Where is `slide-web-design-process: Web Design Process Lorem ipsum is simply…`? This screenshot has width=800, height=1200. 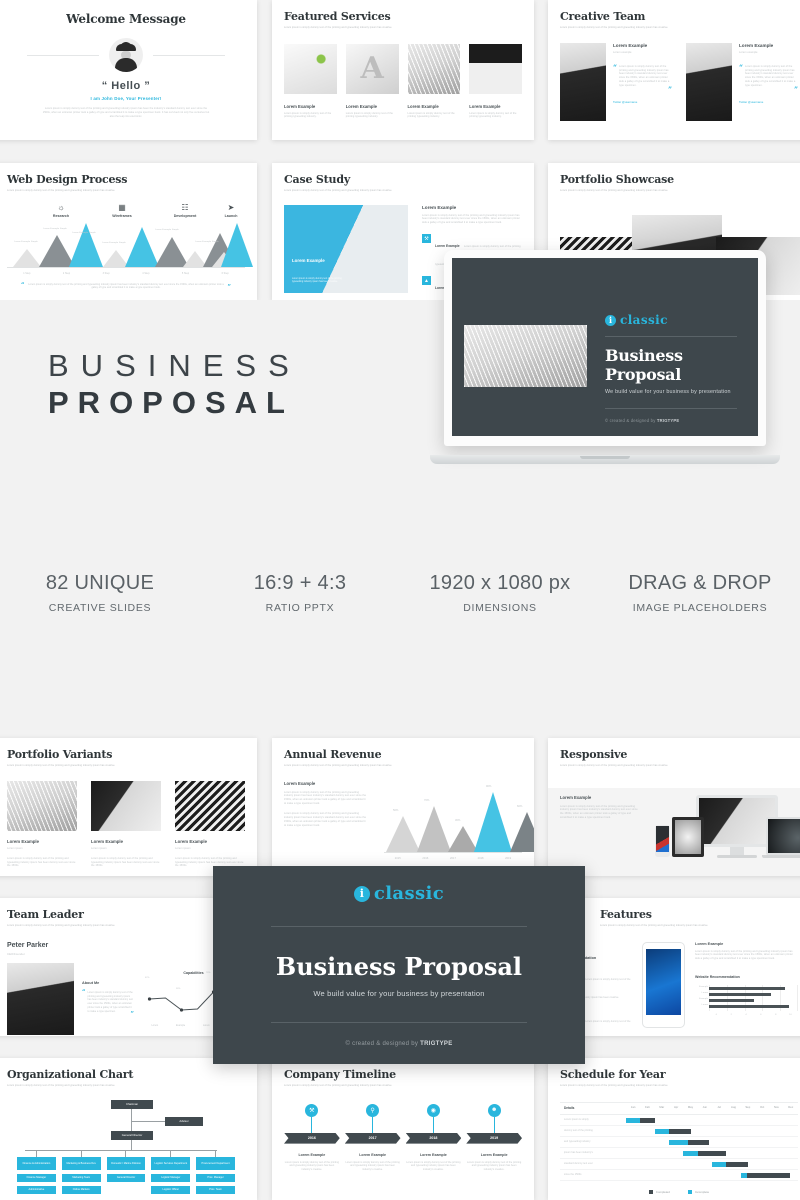
slide-web-design-process: Web Design Process Lorem ipsum is simply… is located at coordinates (128, 232).